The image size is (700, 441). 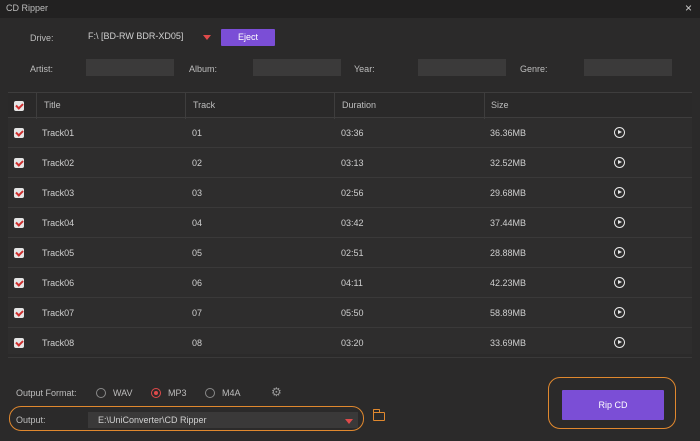 I want to click on table-row: Track02 02 03:13 32.52MB, so click(x=350, y=163).